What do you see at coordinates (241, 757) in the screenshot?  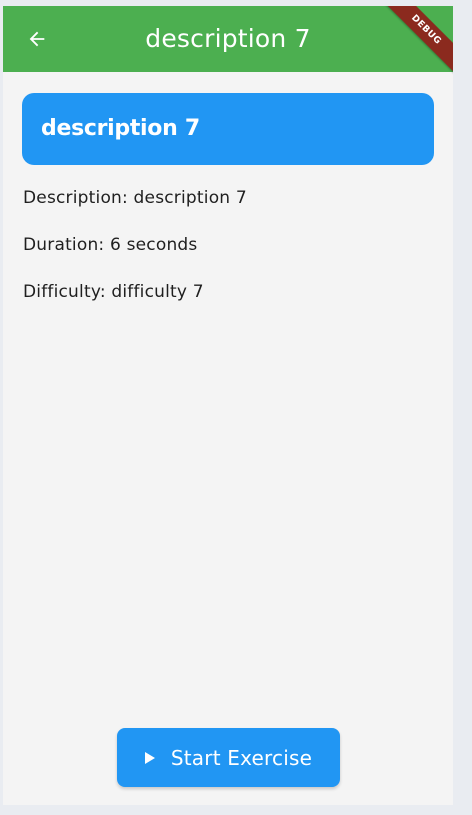 I see `start-exercise-label: Start Exercise` at bounding box center [241, 757].